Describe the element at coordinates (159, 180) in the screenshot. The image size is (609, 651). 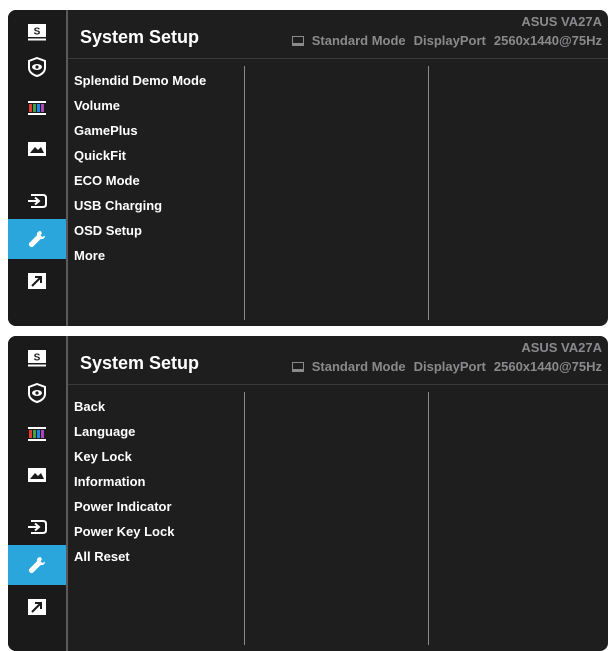
I see `menu-item-eco-mode: ECO Mode` at that location.